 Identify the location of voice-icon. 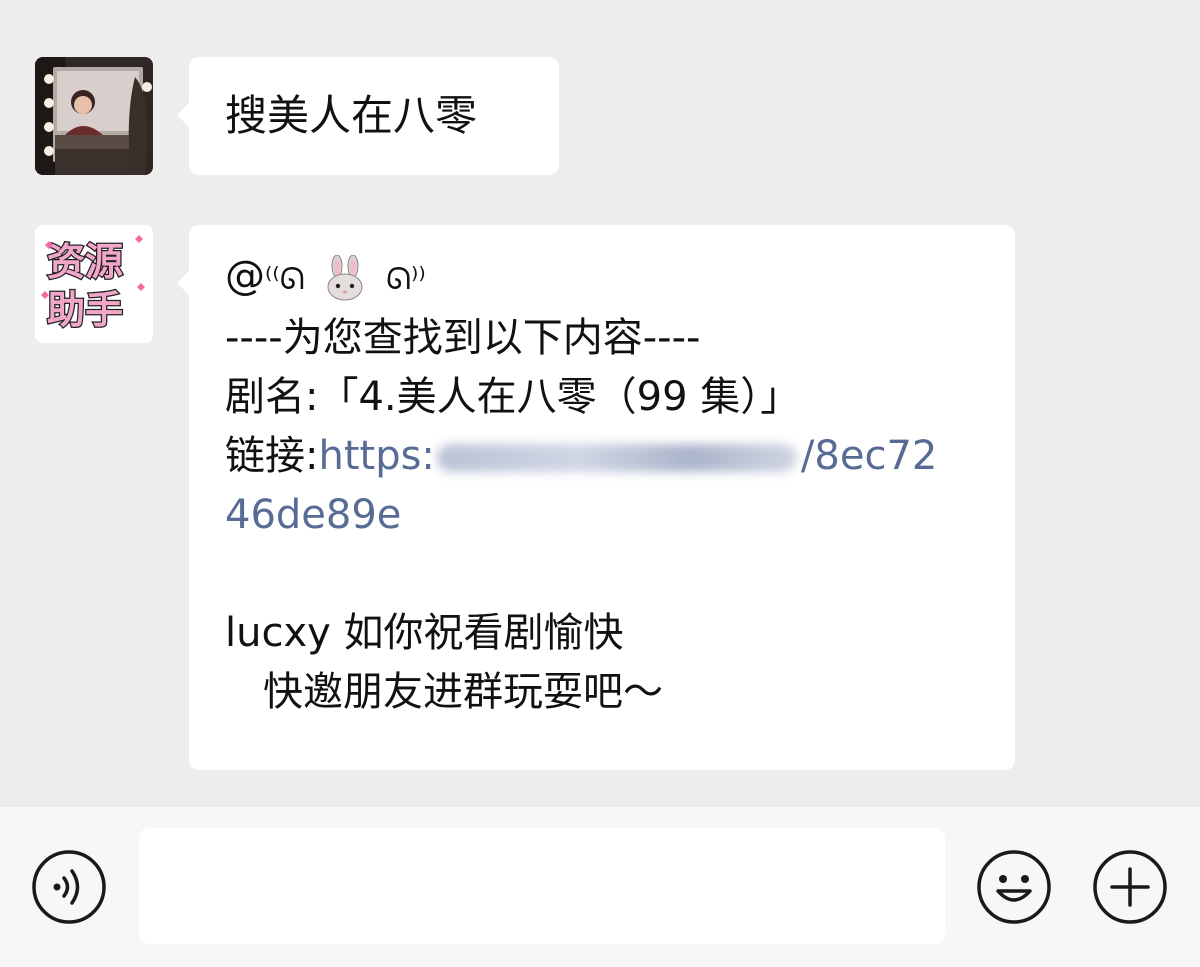
(69, 887).